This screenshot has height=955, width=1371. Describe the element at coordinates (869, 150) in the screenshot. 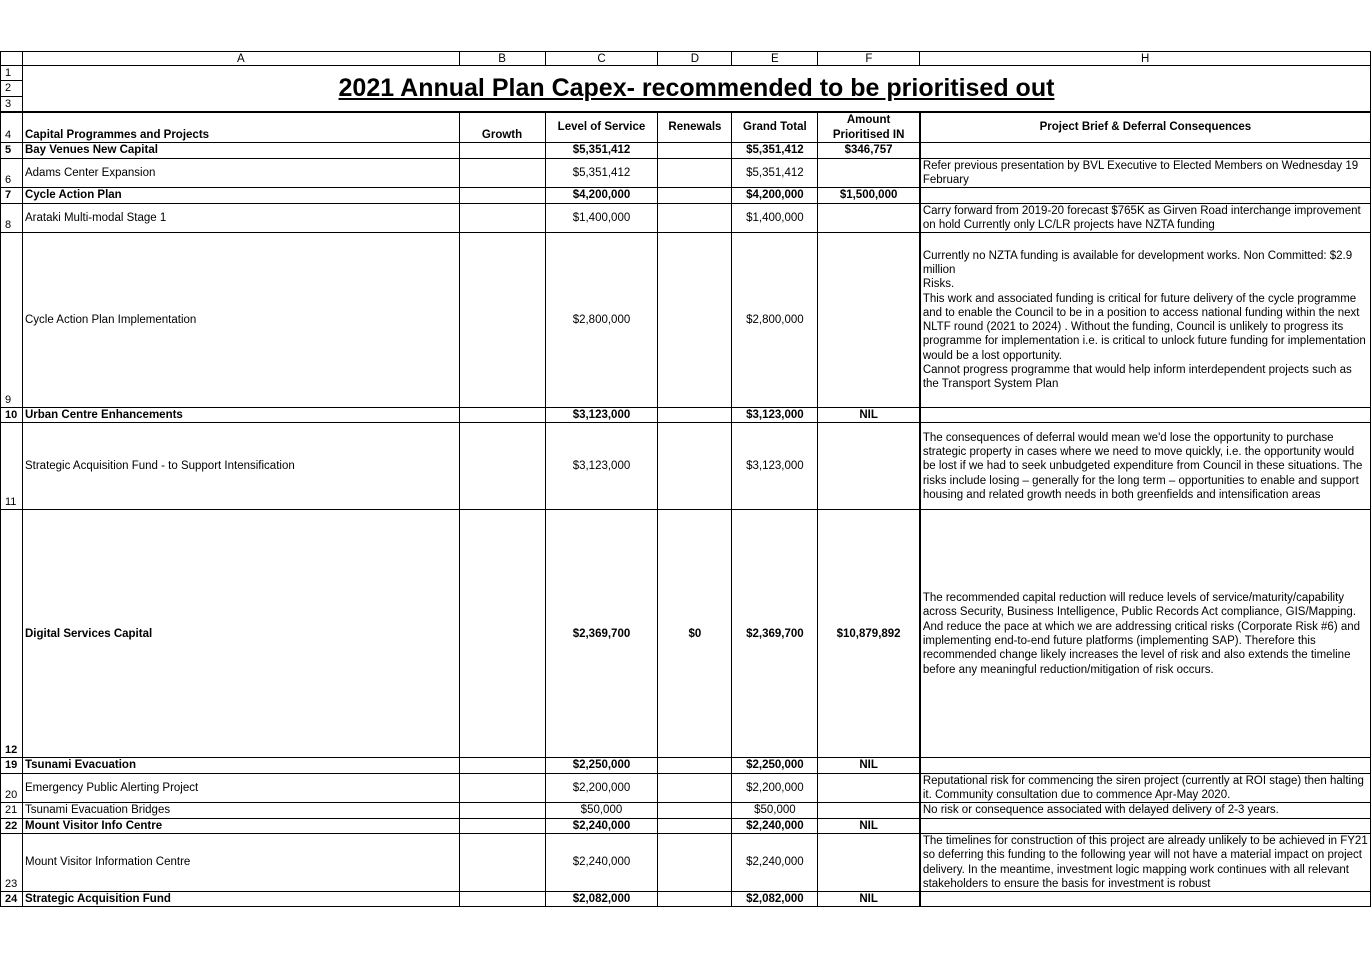

I see `prioritised-in-cell: $346,757` at that location.